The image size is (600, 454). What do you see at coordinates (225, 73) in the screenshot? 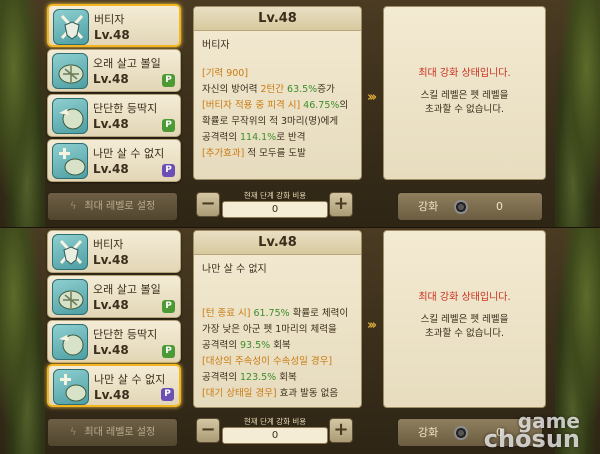
I see `effect-tag: [기력 900]` at bounding box center [225, 73].